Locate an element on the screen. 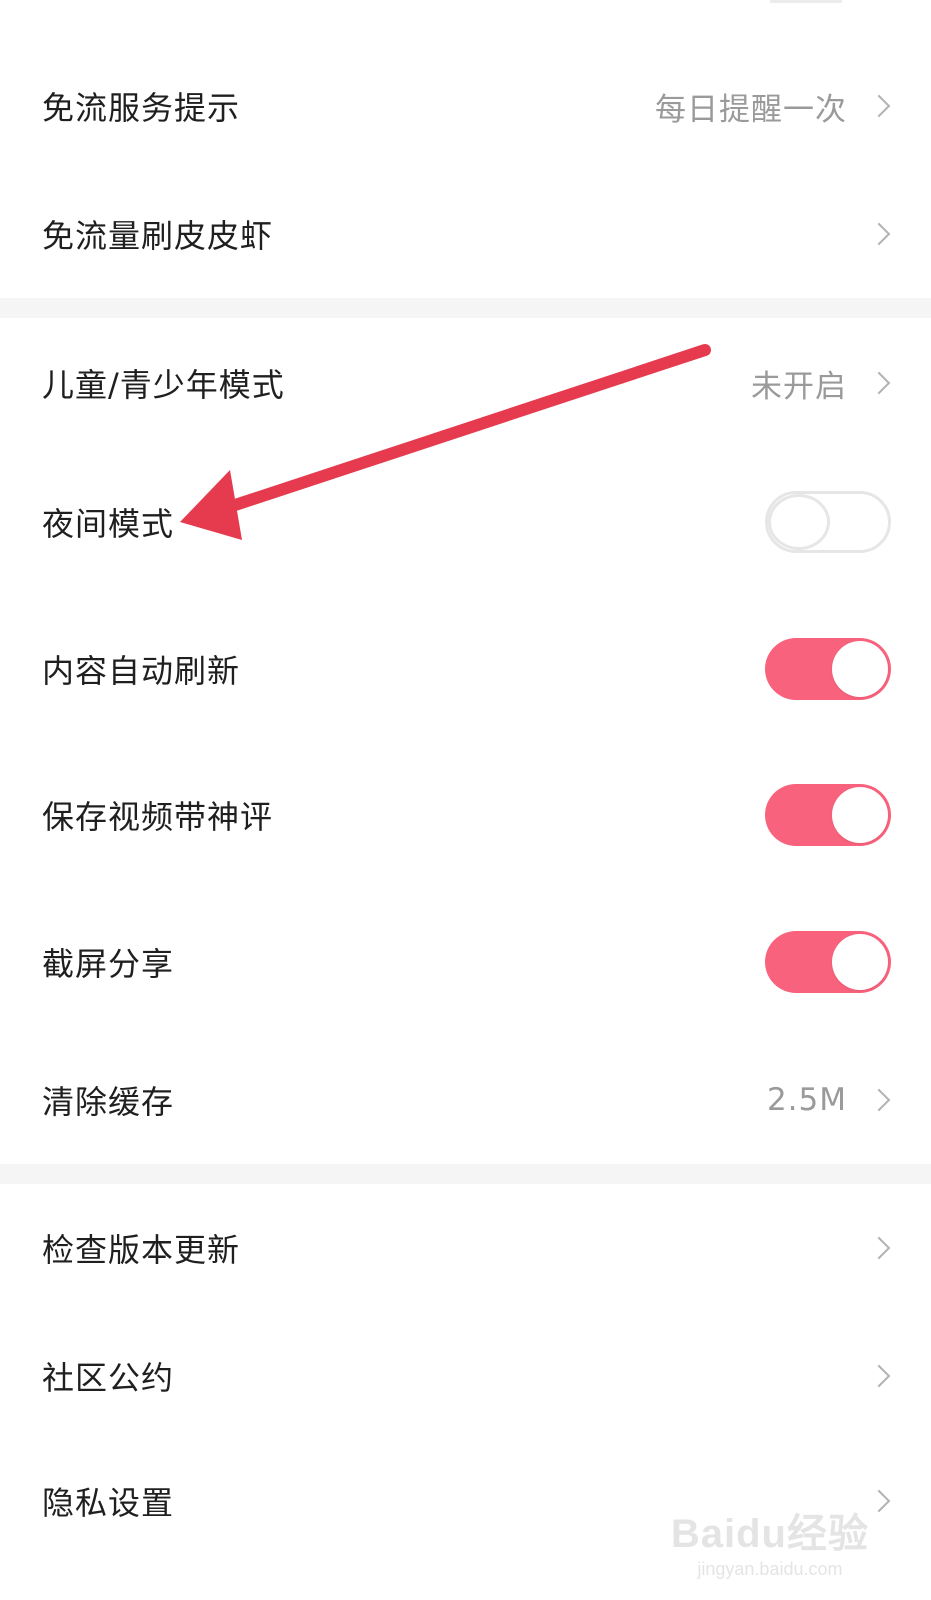 This screenshot has width=931, height=1600. night-mode-toggle is located at coordinates (828, 522).